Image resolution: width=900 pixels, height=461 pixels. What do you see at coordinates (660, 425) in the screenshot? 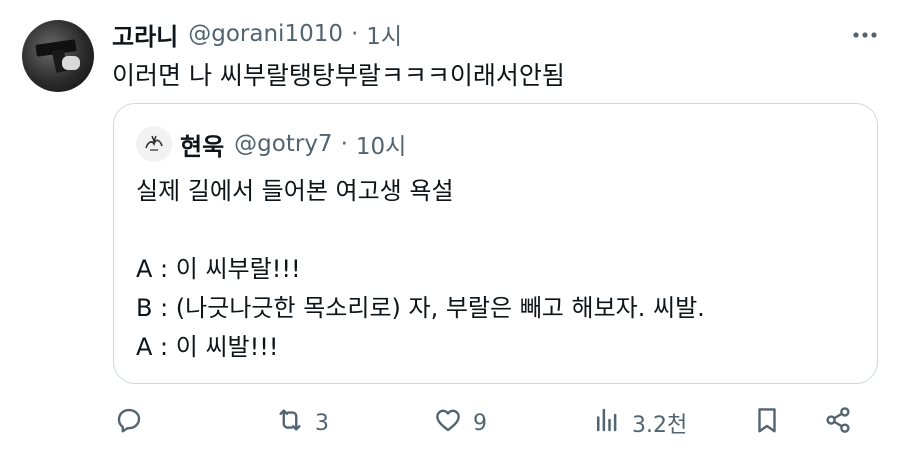
I see `views-count: 3.2천` at bounding box center [660, 425].